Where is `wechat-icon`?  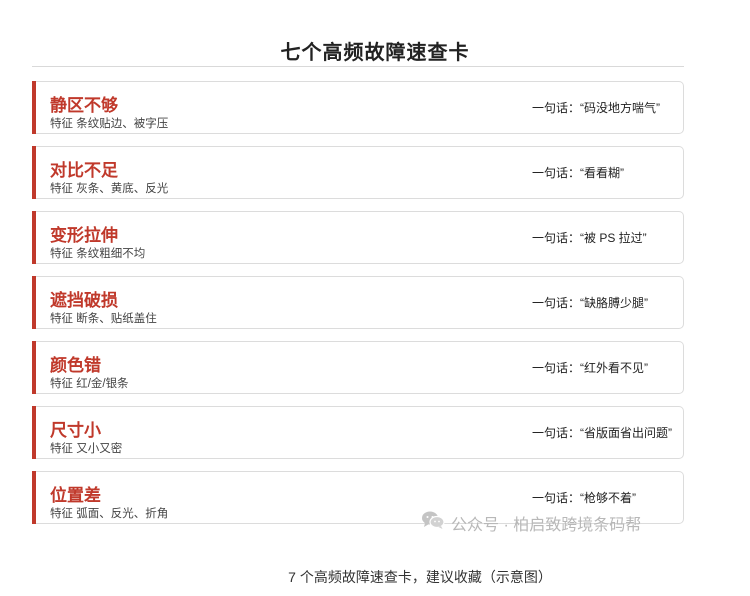 wechat-icon is located at coordinates (433, 522).